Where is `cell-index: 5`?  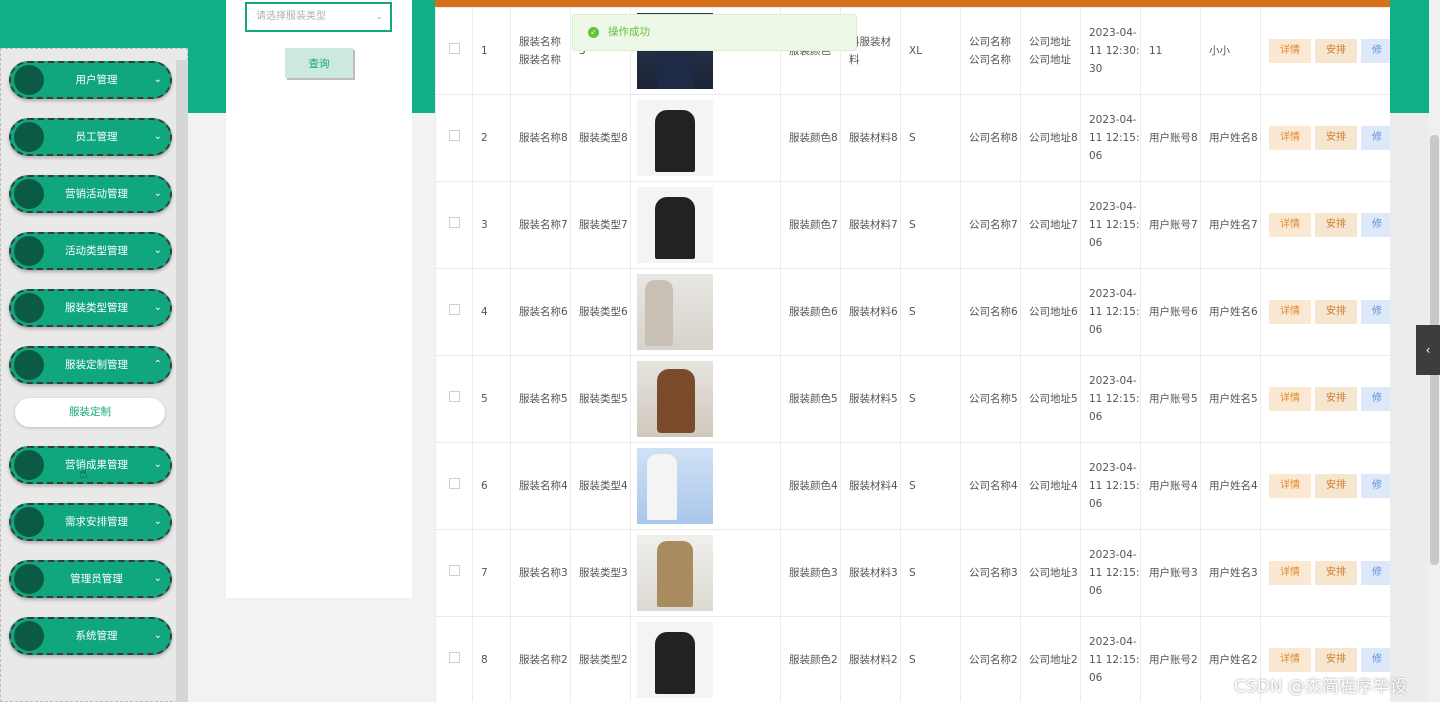 cell-index: 5 is located at coordinates (491, 399).